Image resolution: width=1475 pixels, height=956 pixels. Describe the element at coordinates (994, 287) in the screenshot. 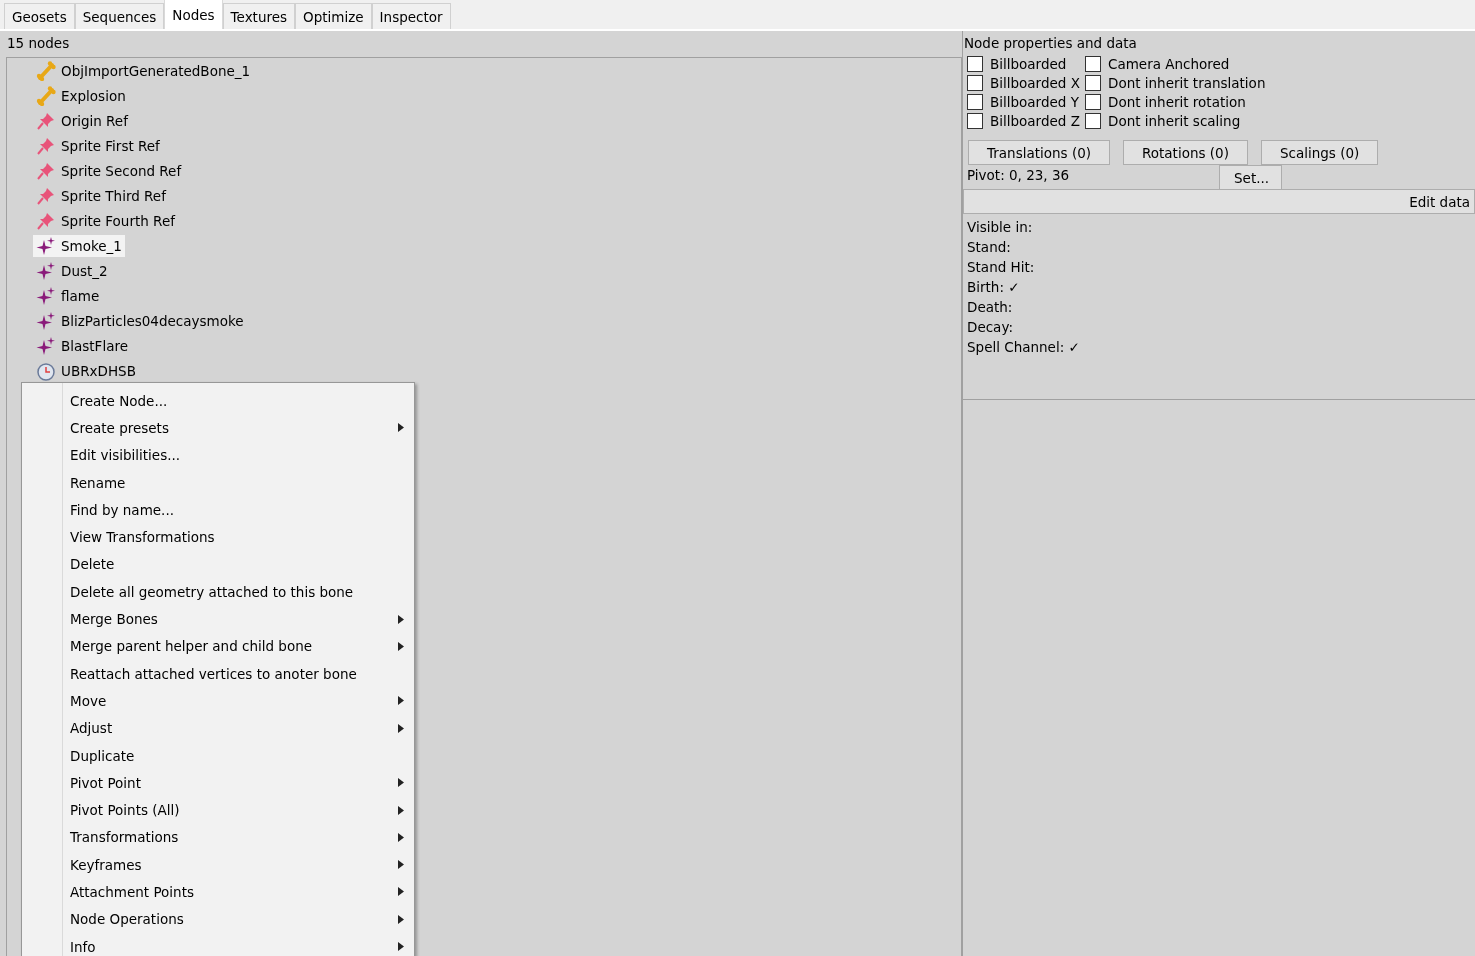

I see `visibility-line: Birth: ✓` at that location.